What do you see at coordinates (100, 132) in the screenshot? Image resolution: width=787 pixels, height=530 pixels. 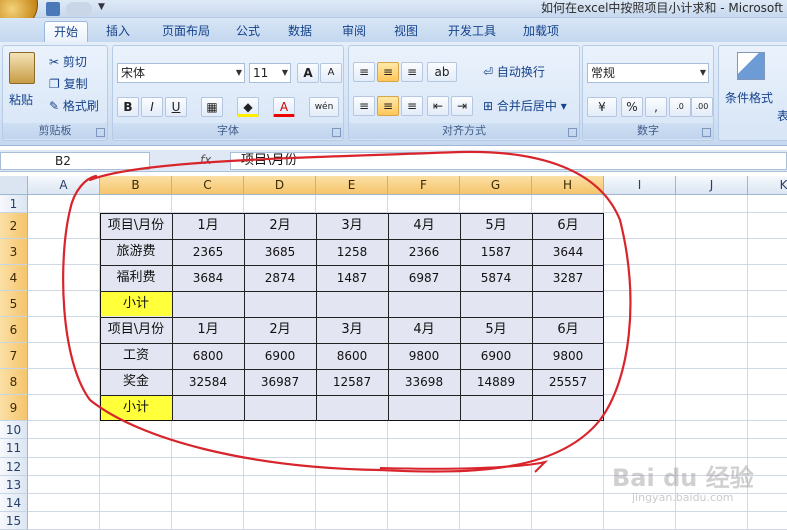 I see `clipboard-launcher-icon` at bounding box center [100, 132].